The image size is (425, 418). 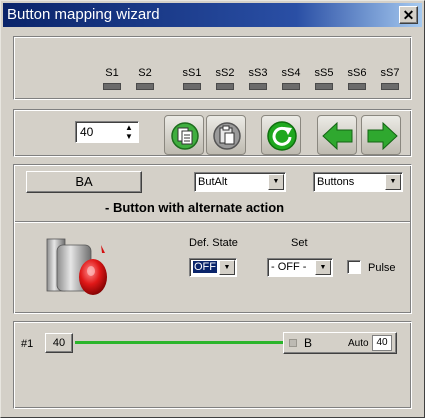 What do you see at coordinates (180, 342) in the screenshot?
I see `mapping-track` at bounding box center [180, 342].